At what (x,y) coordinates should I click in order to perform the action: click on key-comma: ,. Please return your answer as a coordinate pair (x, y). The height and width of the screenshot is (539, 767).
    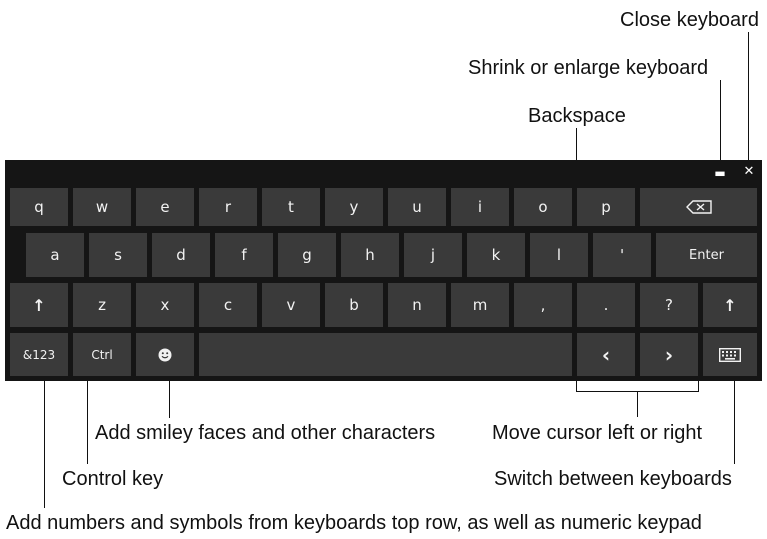
    Looking at the image, I should click on (543, 305).